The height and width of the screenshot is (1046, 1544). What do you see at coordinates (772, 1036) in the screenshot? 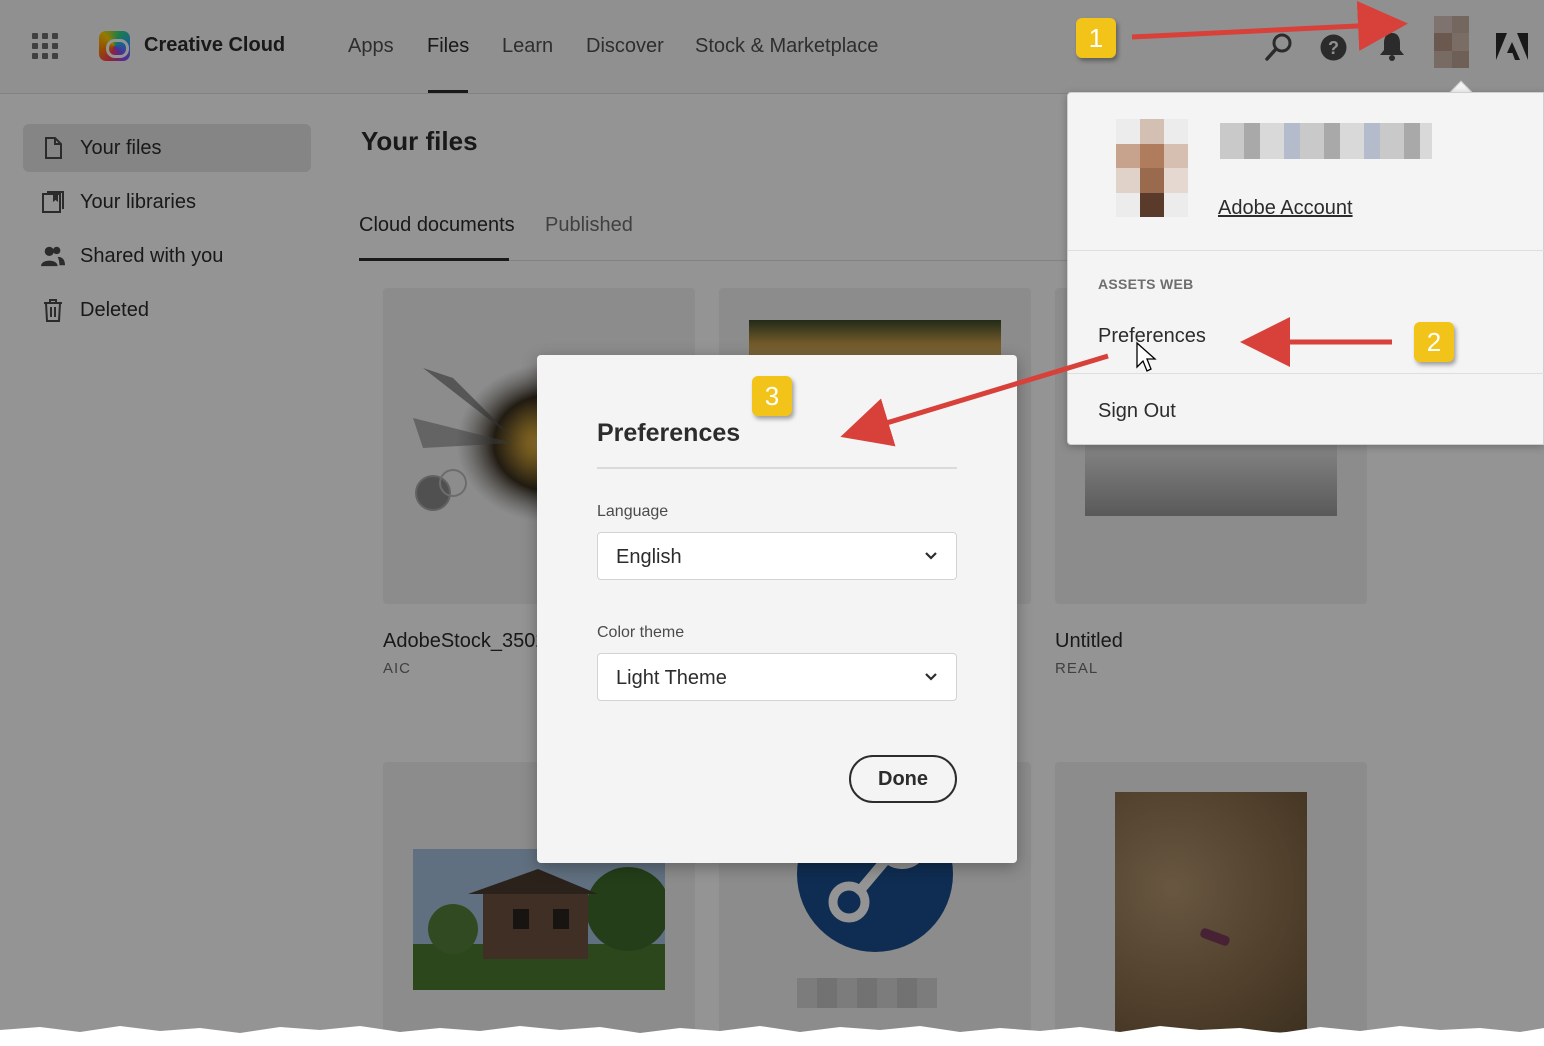
I see `torn-edge-decoration` at bounding box center [772, 1036].